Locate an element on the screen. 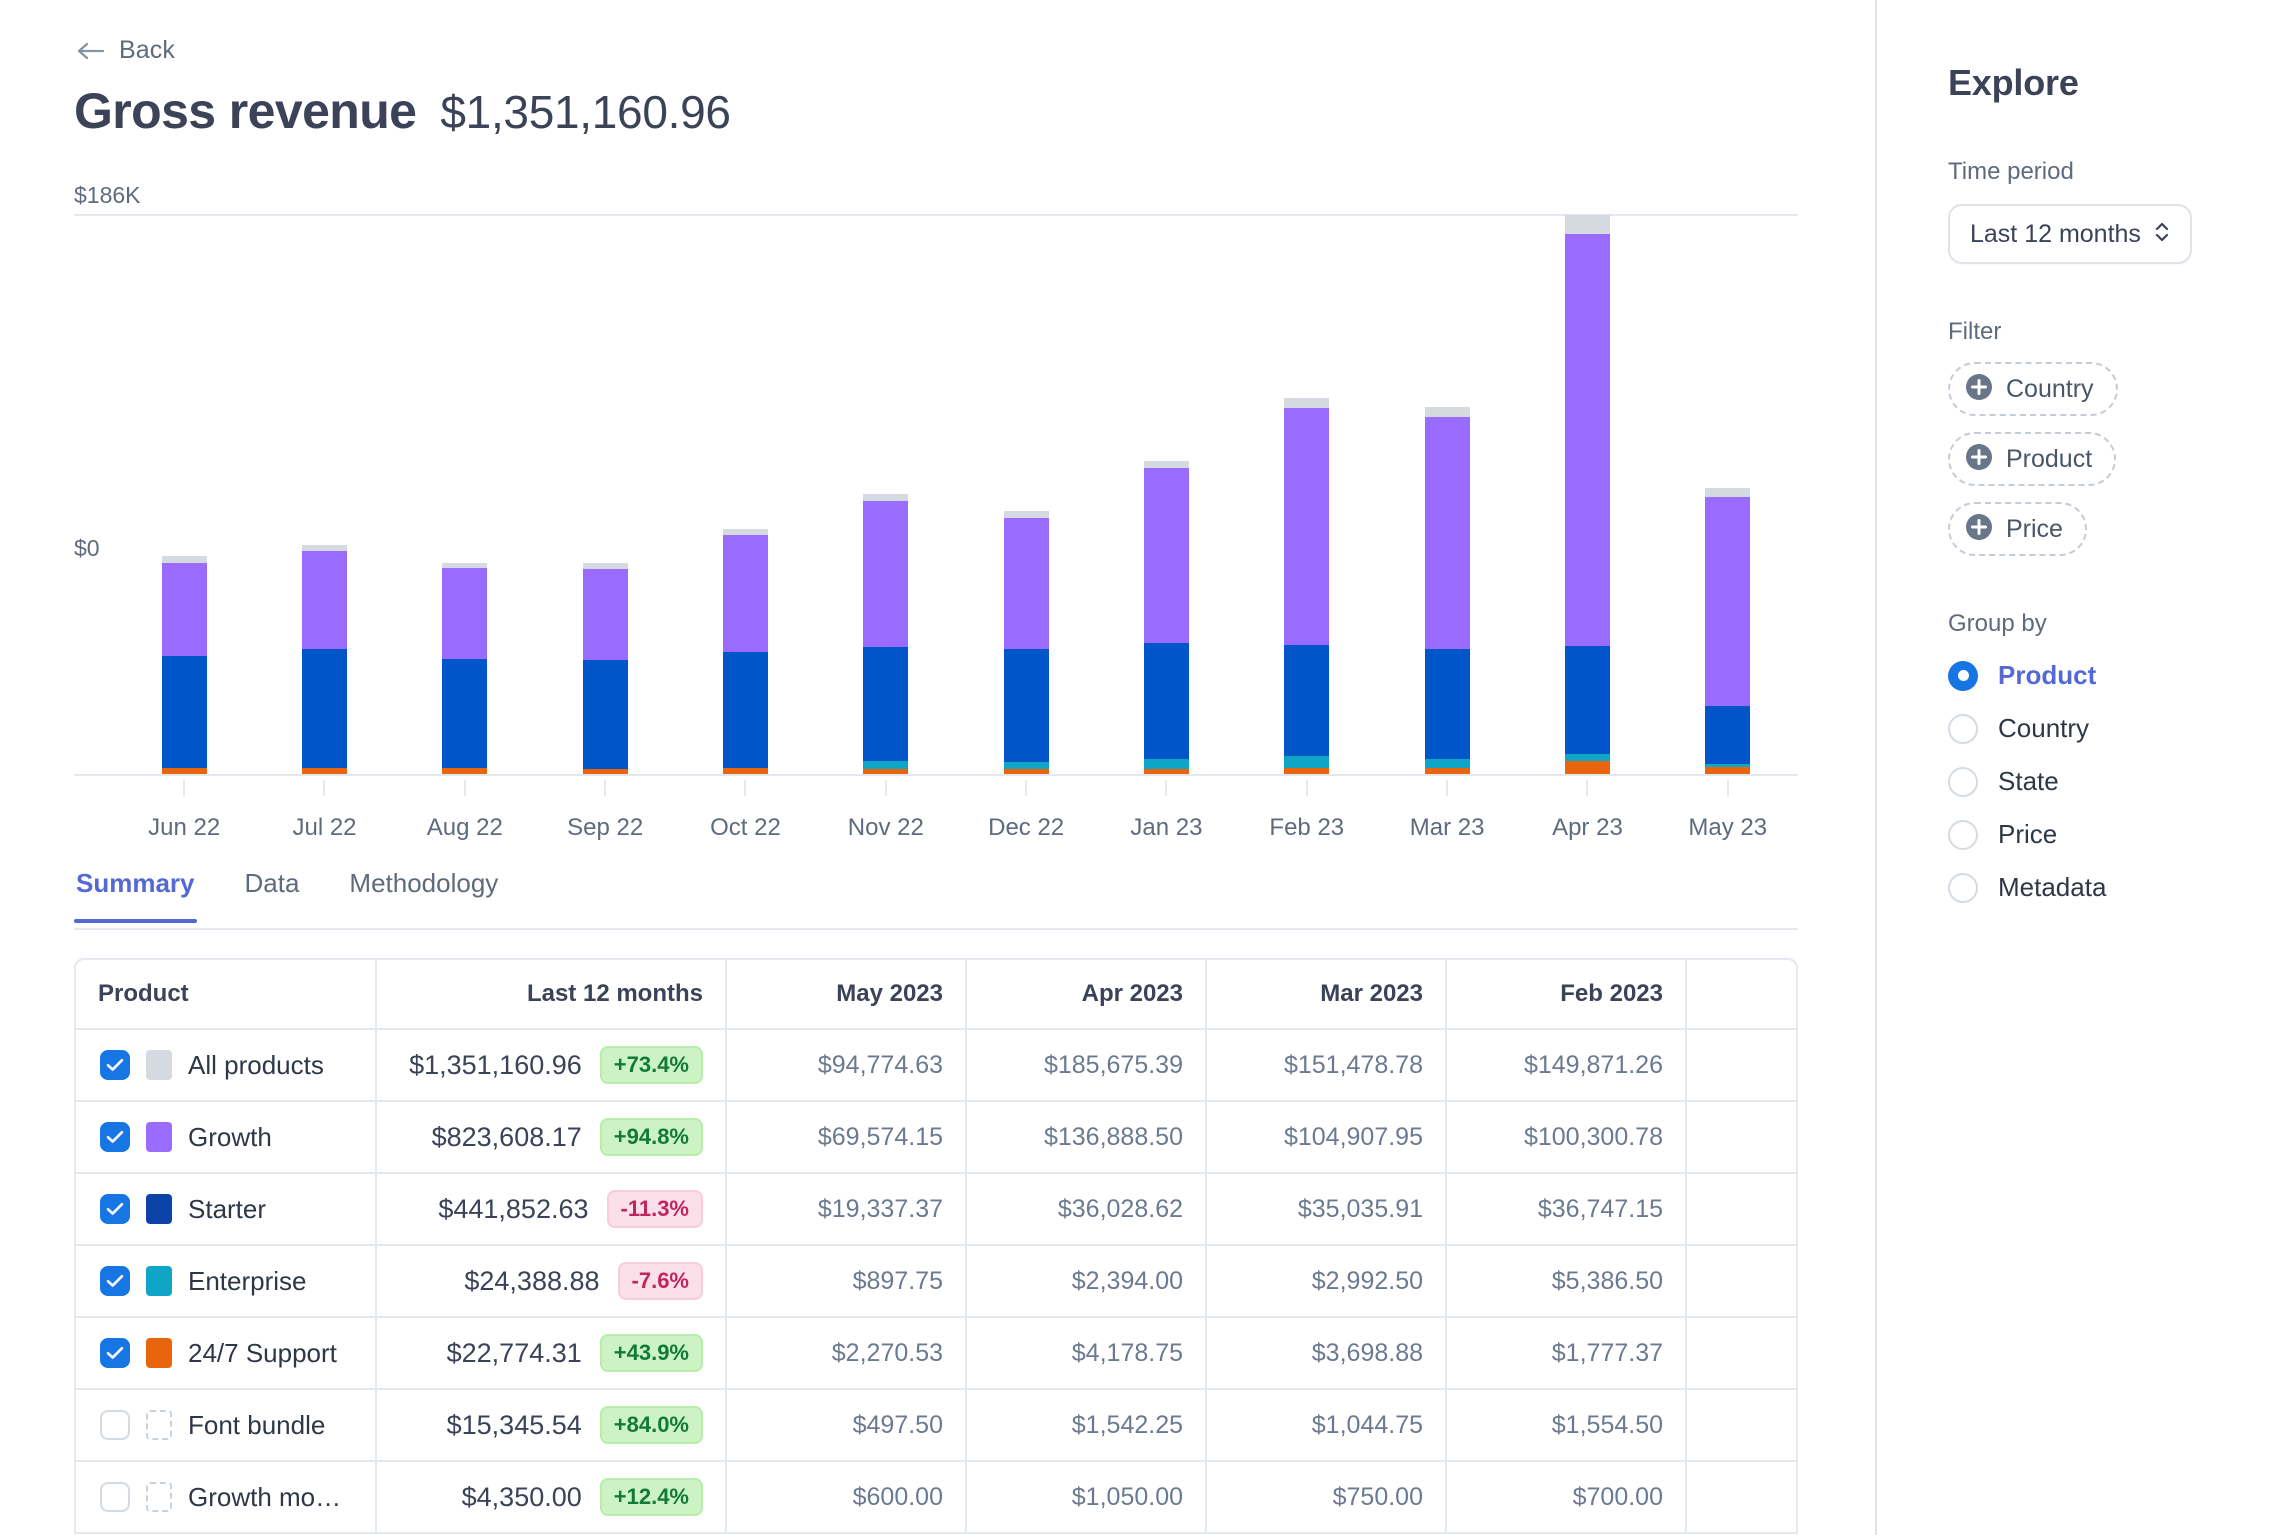 This screenshot has height=1535, width=2269. group-by-option-metadata: Metadata is located at coordinates (2108, 887).